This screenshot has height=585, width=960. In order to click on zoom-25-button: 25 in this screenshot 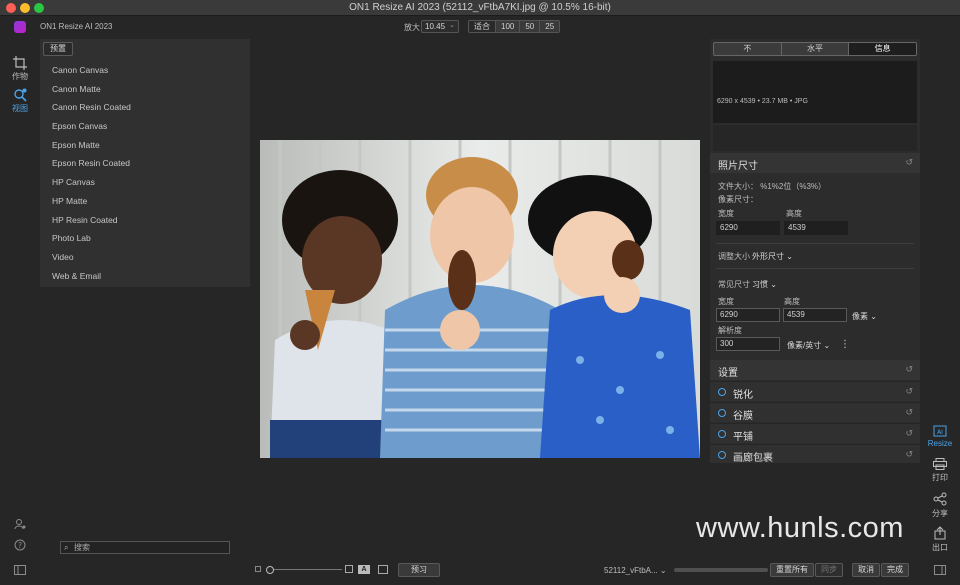, I will do `click(550, 26)`.